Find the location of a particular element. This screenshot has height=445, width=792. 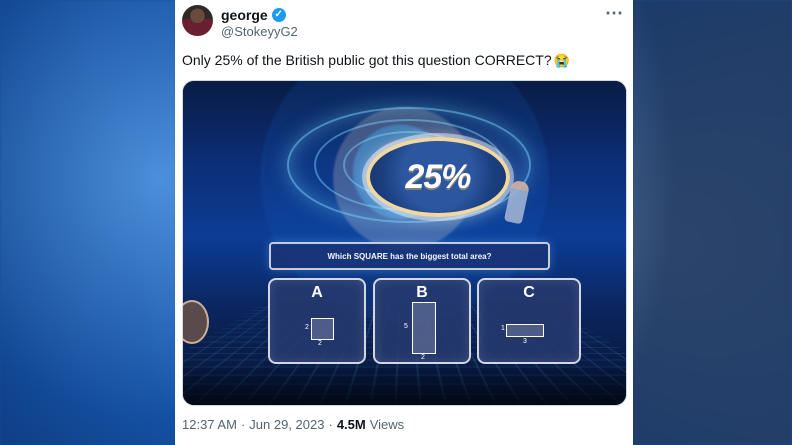

dimension-label: 3 is located at coordinates (525, 341).